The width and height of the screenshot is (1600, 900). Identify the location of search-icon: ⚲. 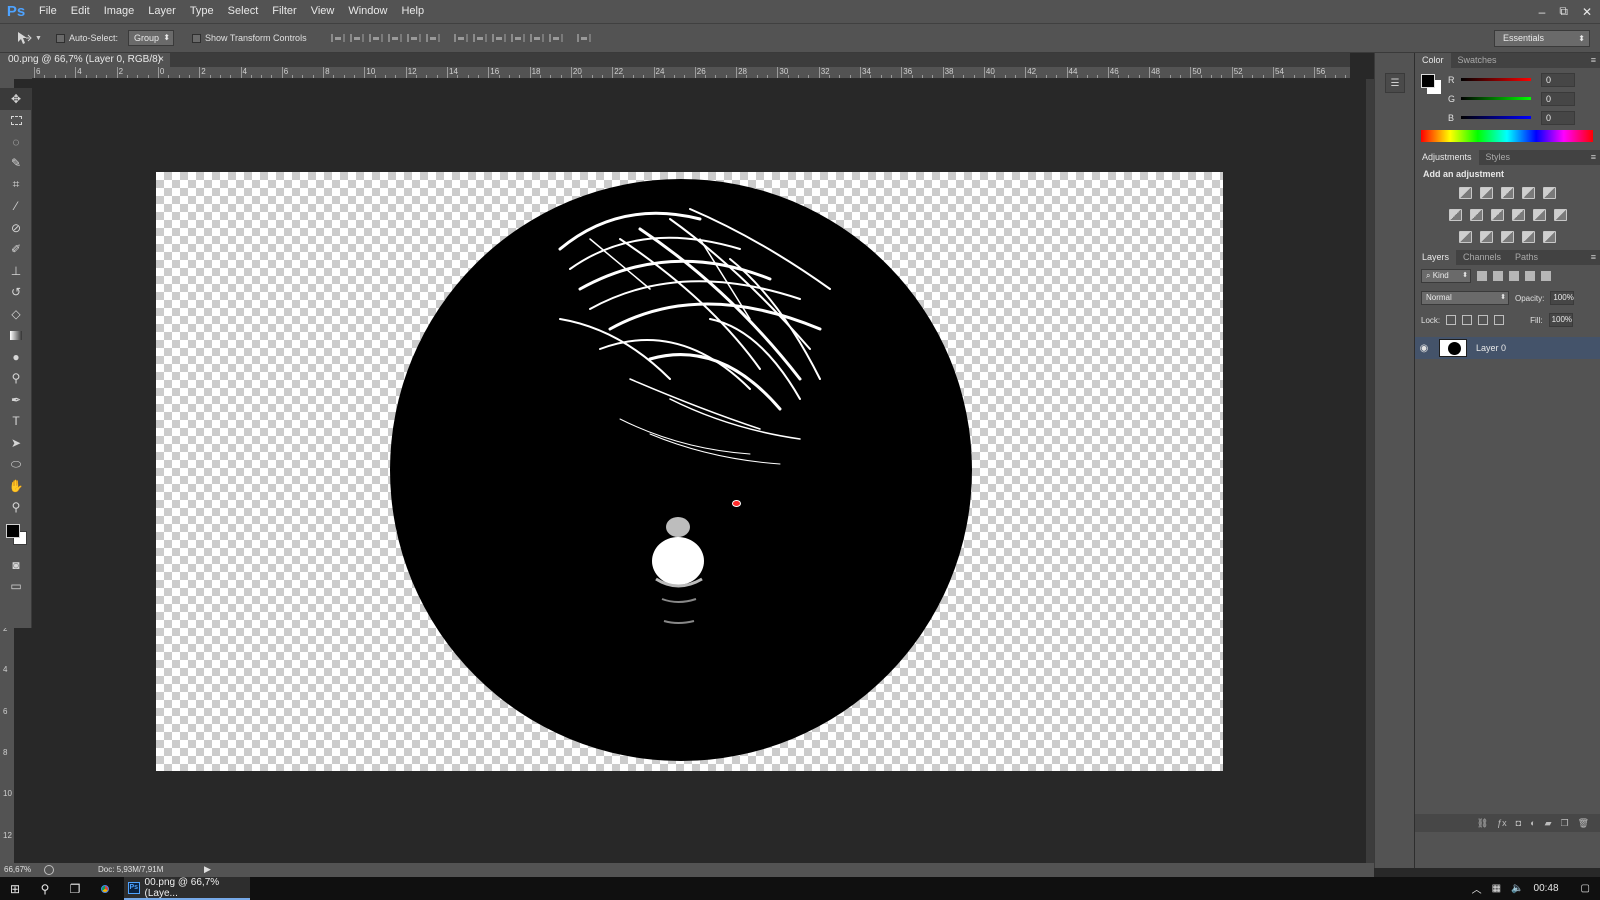
(45, 888).